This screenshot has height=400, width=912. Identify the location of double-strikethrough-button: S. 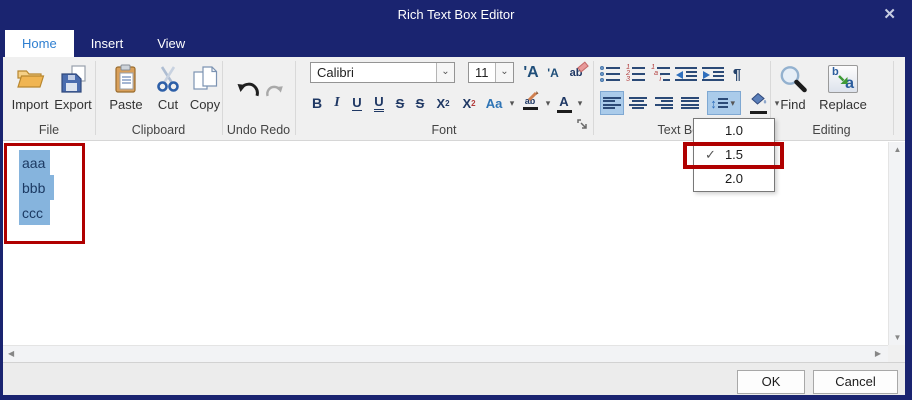
(420, 103).